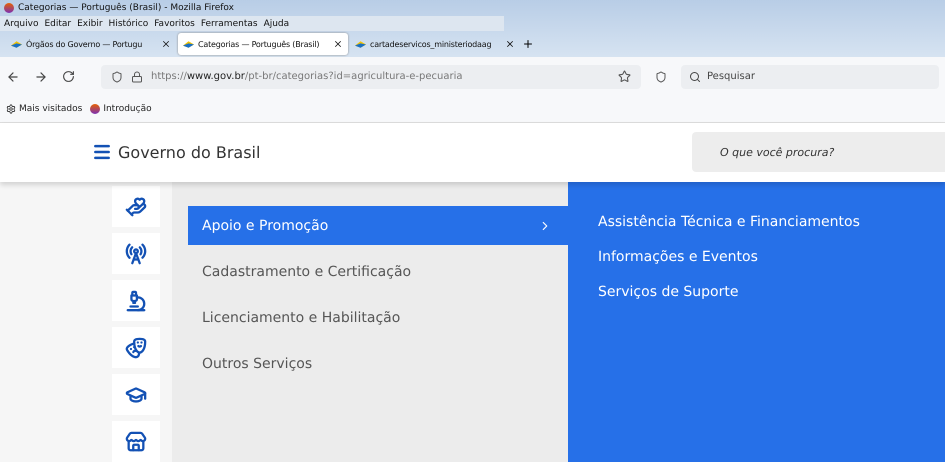  What do you see at coordinates (126, 8) in the screenshot?
I see `window-title: Categorias — Português (Brasil) - Mozilla Firefox` at bounding box center [126, 8].